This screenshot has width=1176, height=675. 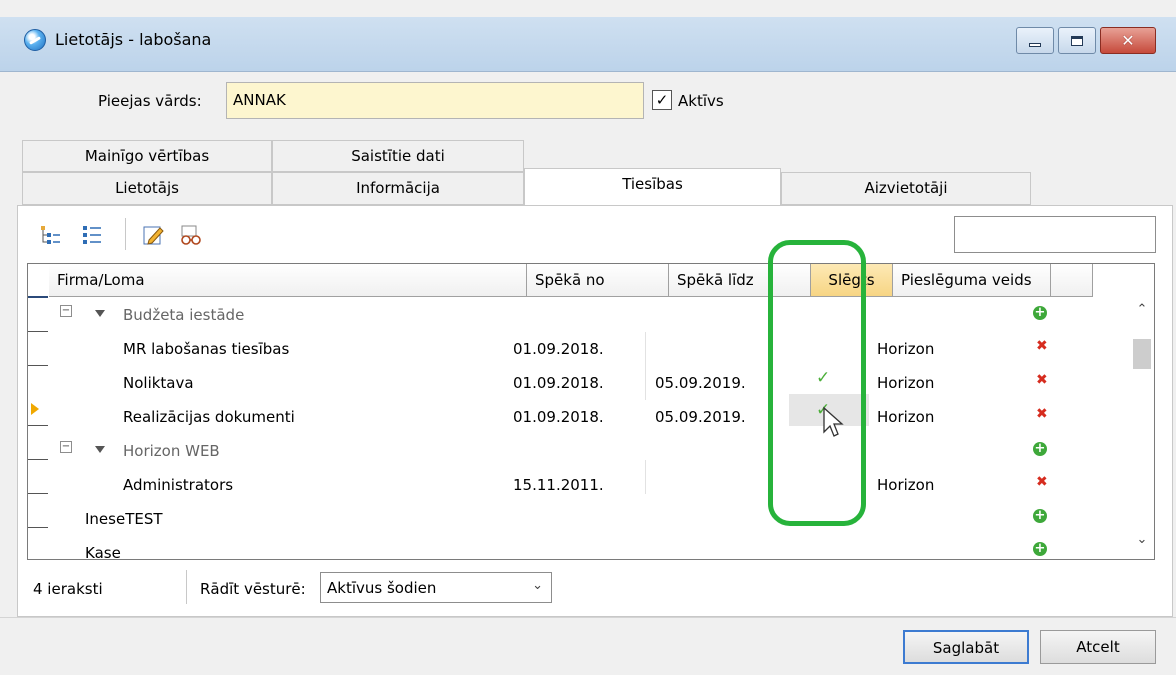 I want to click on scroll-thumb, so click(x=1142, y=354).